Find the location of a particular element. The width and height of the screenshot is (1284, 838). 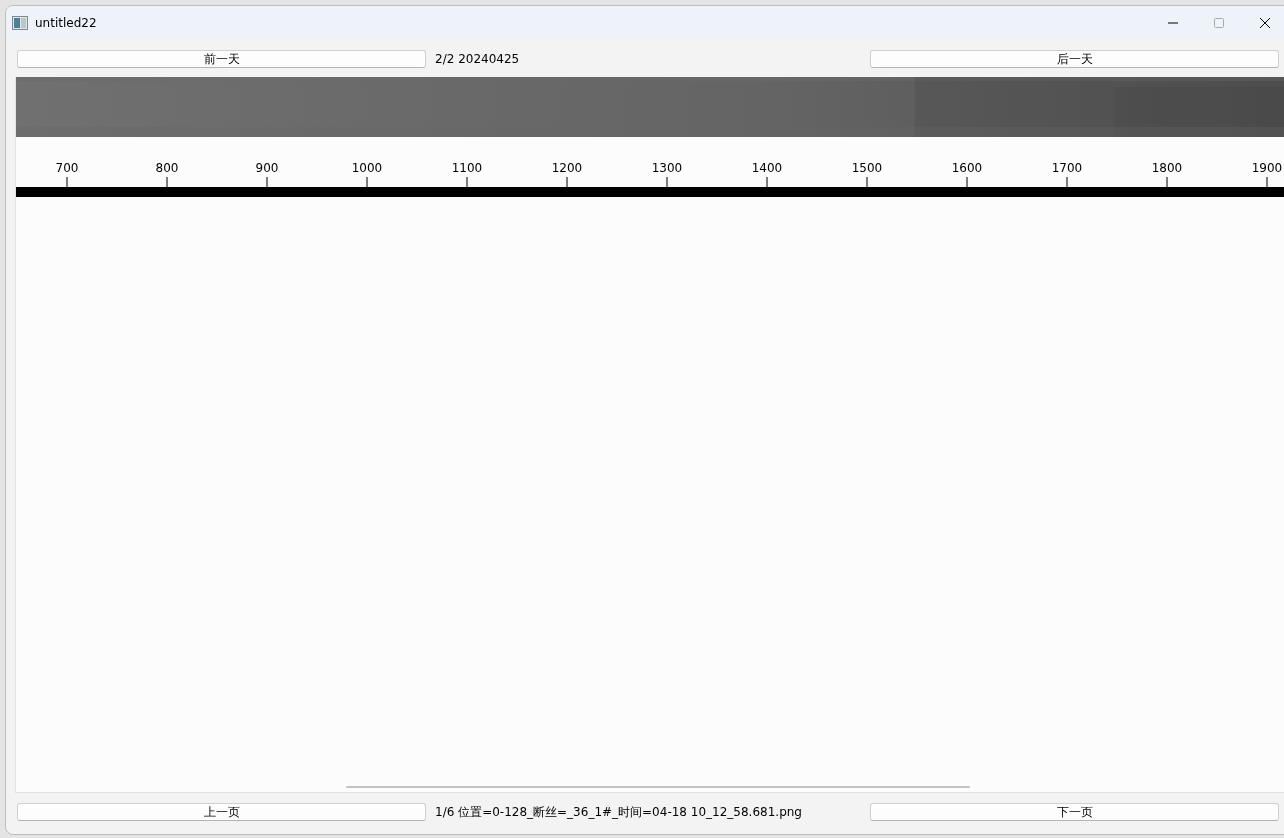

next-button: 后一天 is located at coordinates (1074, 59).